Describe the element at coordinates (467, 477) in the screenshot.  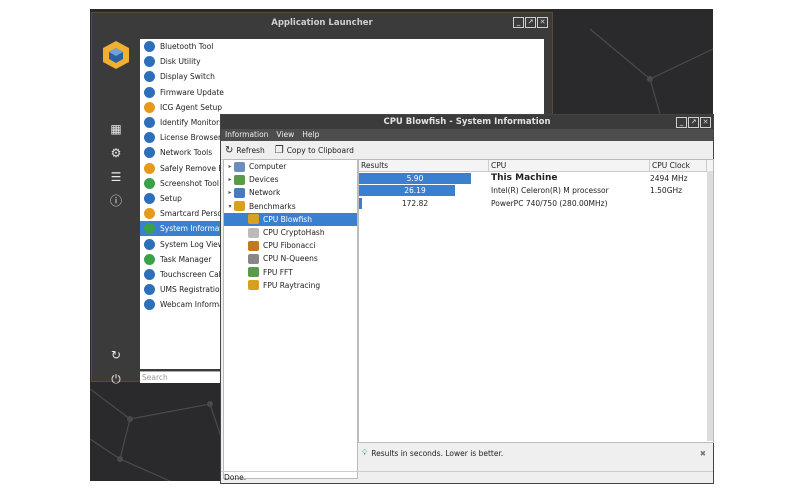
I see `status-bar: Done.` at that location.